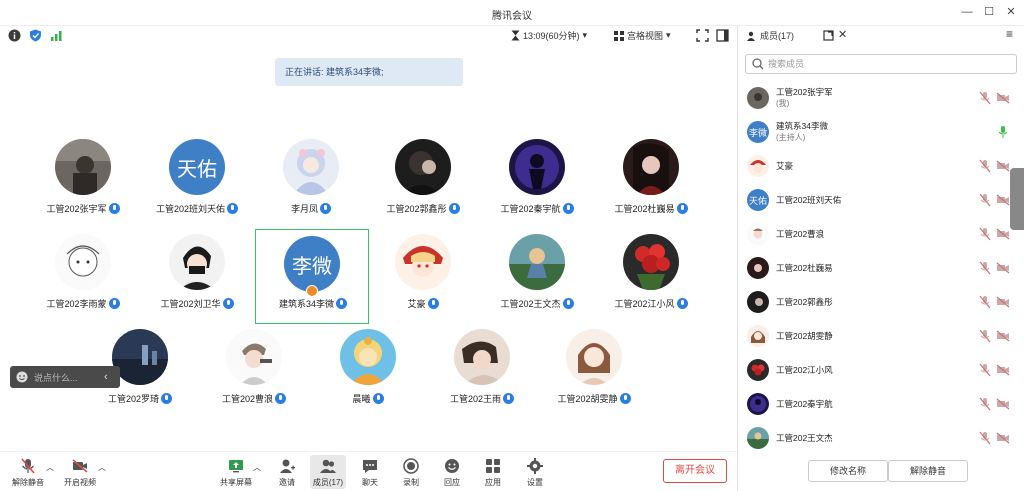 Image resolution: width=1024 pixels, height=491 pixels. What do you see at coordinates (537, 269) in the screenshot?
I see `participant-tile: 工管202王文杰` at bounding box center [537, 269].